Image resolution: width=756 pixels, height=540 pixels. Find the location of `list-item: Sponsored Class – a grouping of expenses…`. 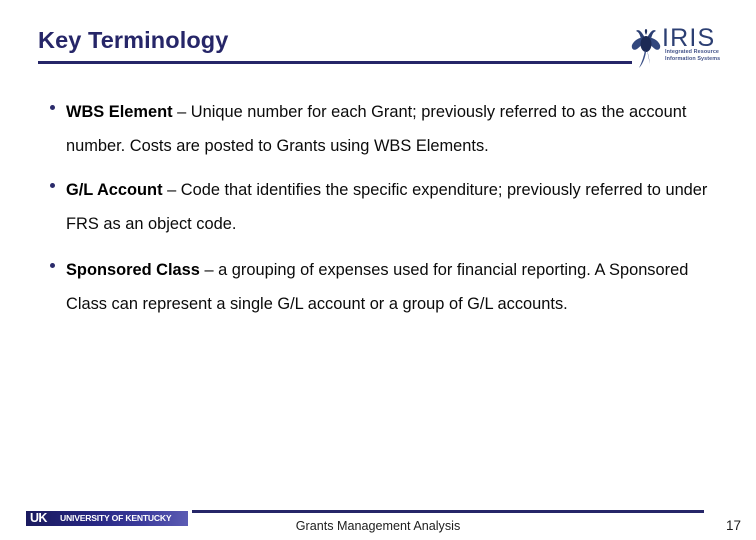

list-item: Sponsored Class – a grouping of expenses… is located at coordinates (384, 287).